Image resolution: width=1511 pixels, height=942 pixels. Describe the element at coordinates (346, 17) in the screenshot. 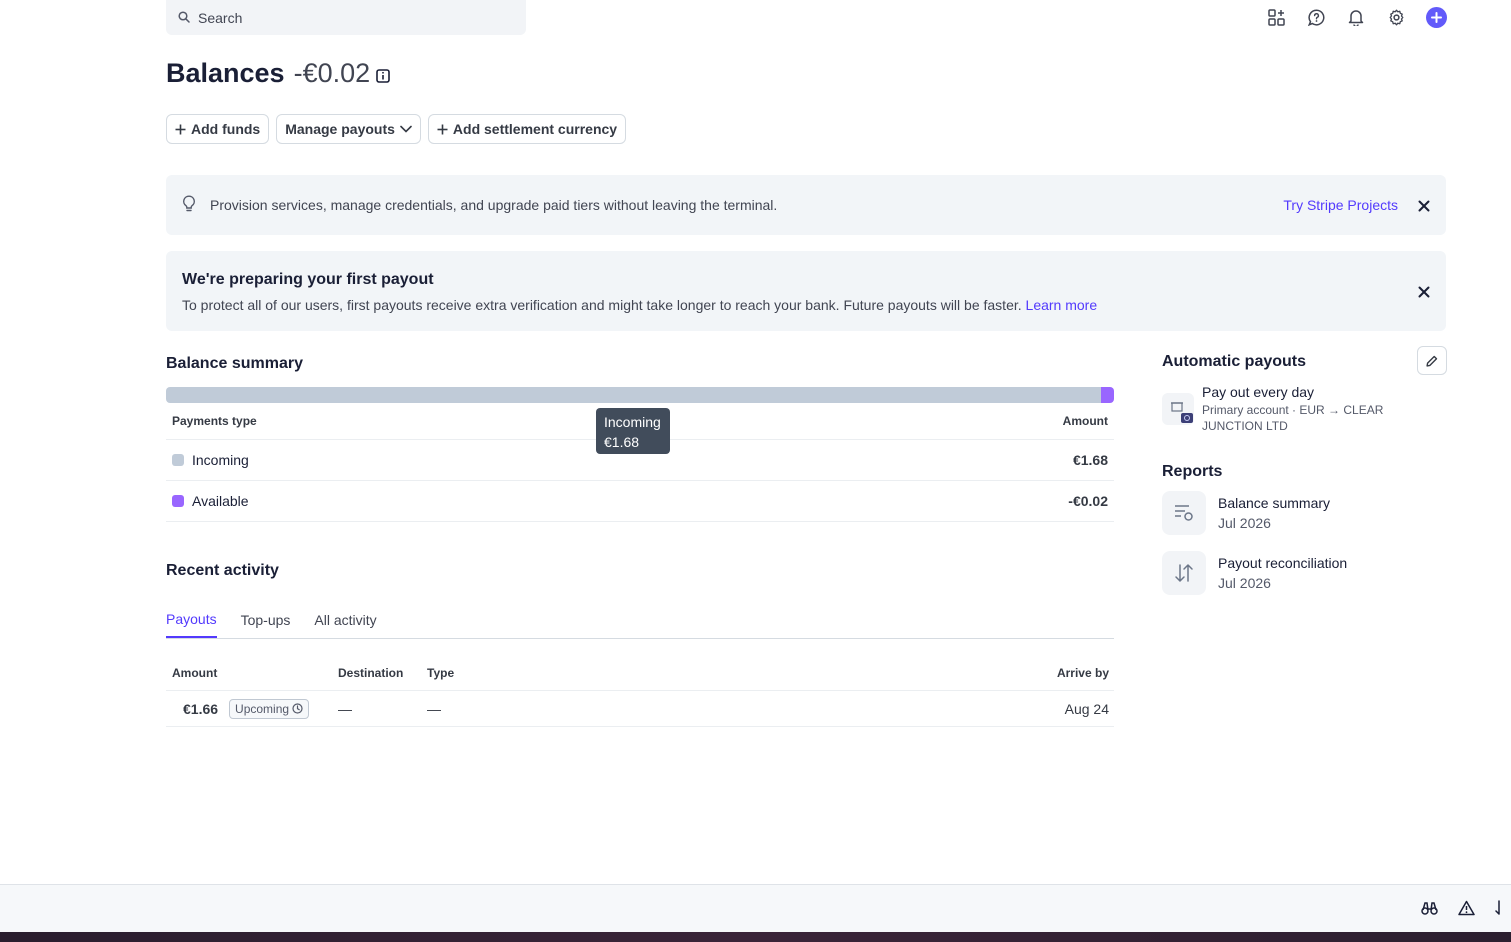

I see `search-input: Search` at that location.